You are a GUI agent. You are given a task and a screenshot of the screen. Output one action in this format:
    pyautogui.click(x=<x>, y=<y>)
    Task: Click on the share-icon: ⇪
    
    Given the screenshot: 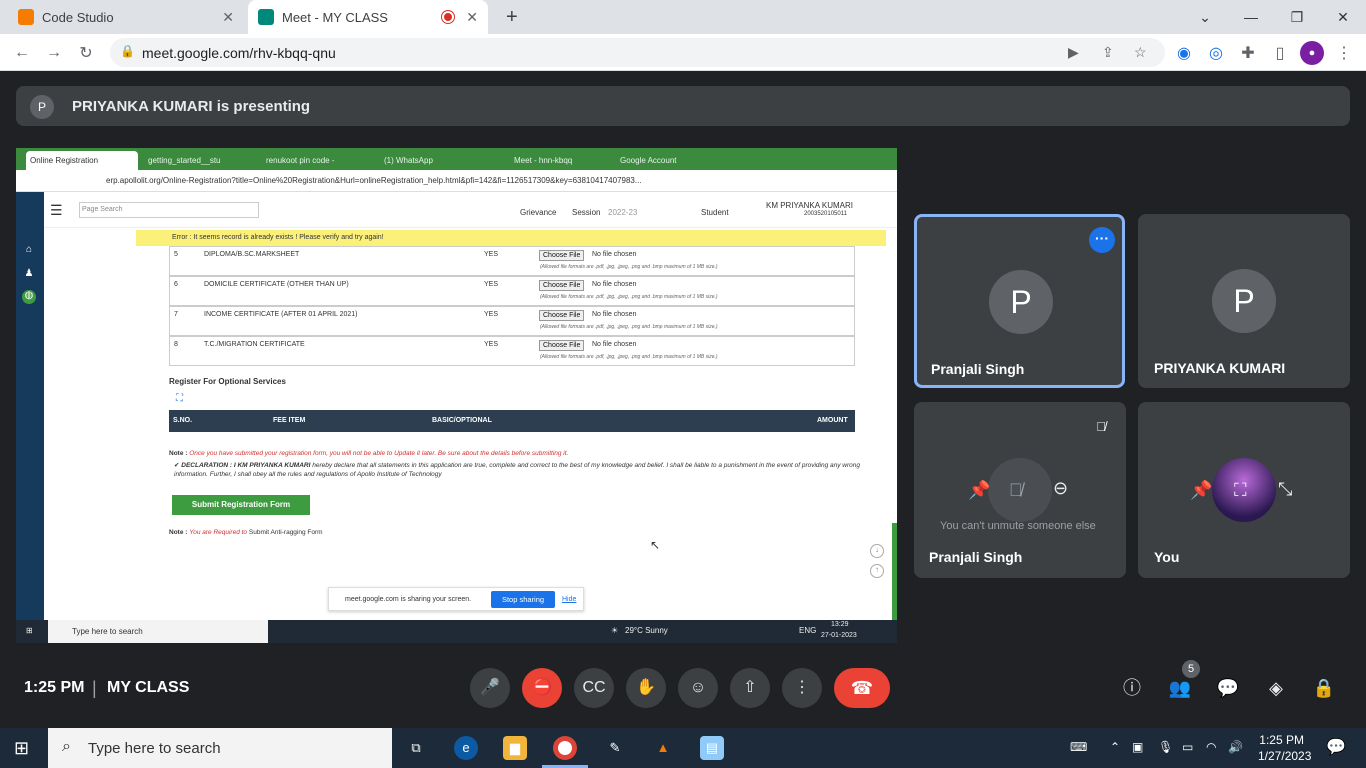 What is the action you would take?
    pyautogui.click(x=1108, y=52)
    